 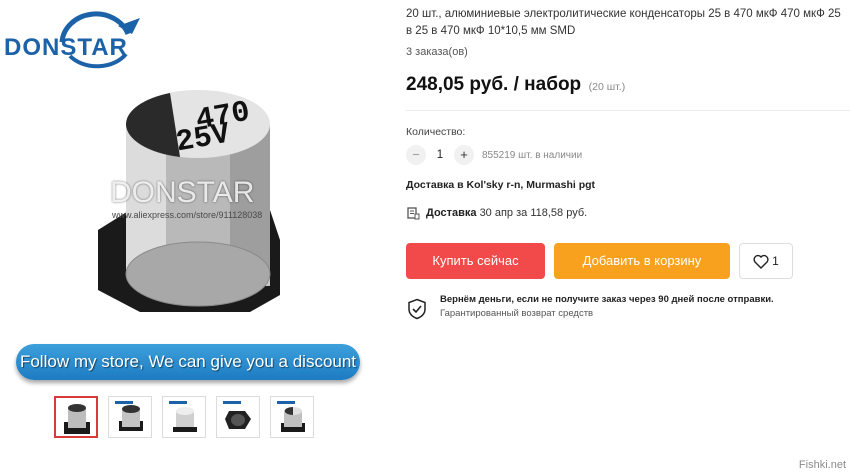 I want to click on price: 248,05 руб. / набор, so click(x=494, y=84).